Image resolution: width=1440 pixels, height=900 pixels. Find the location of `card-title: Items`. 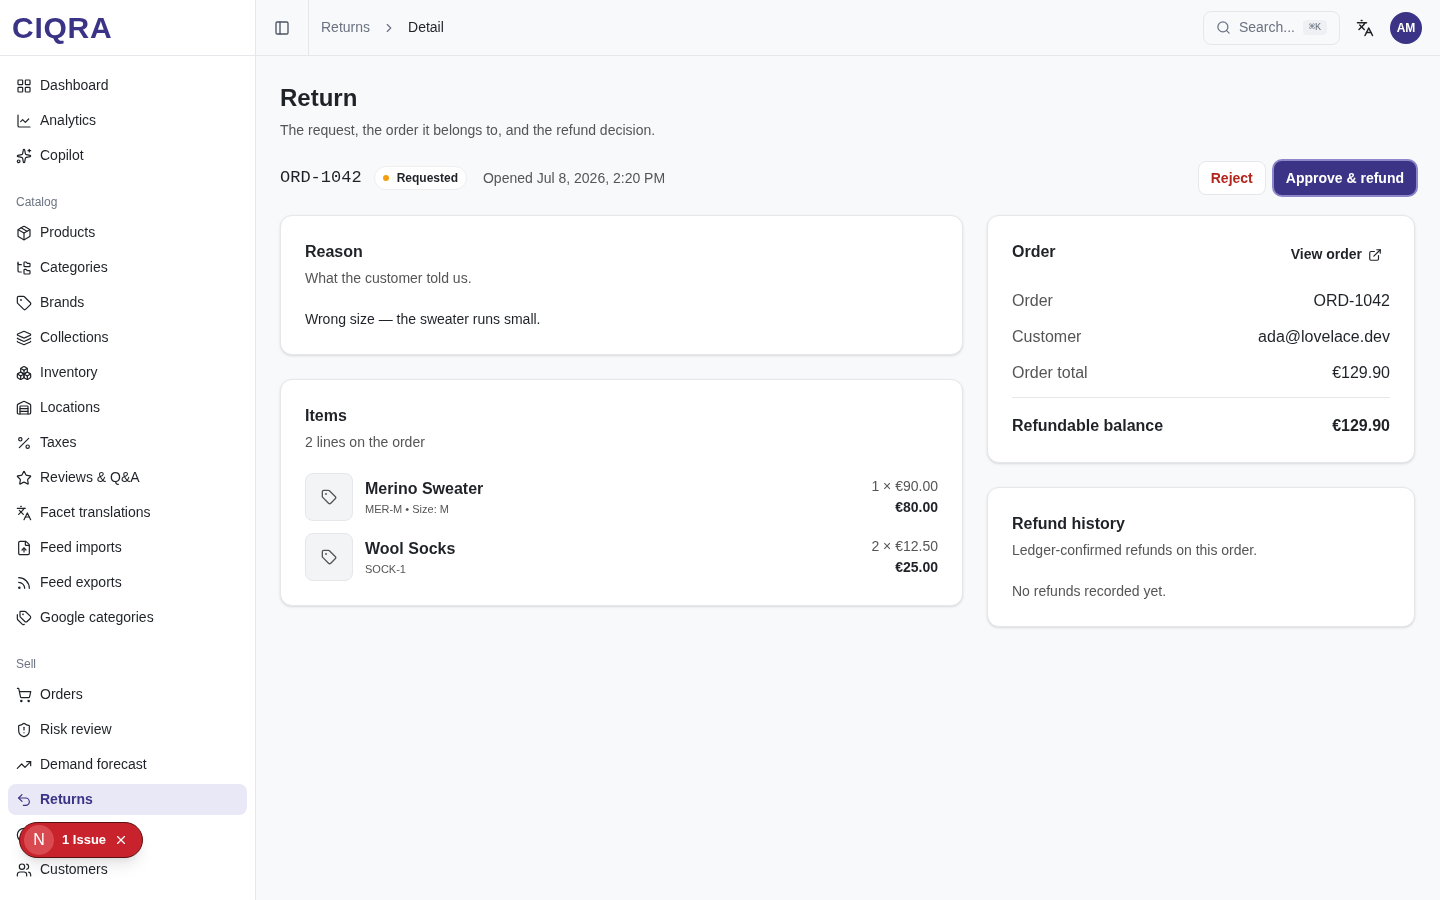

card-title: Items is located at coordinates (326, 416).